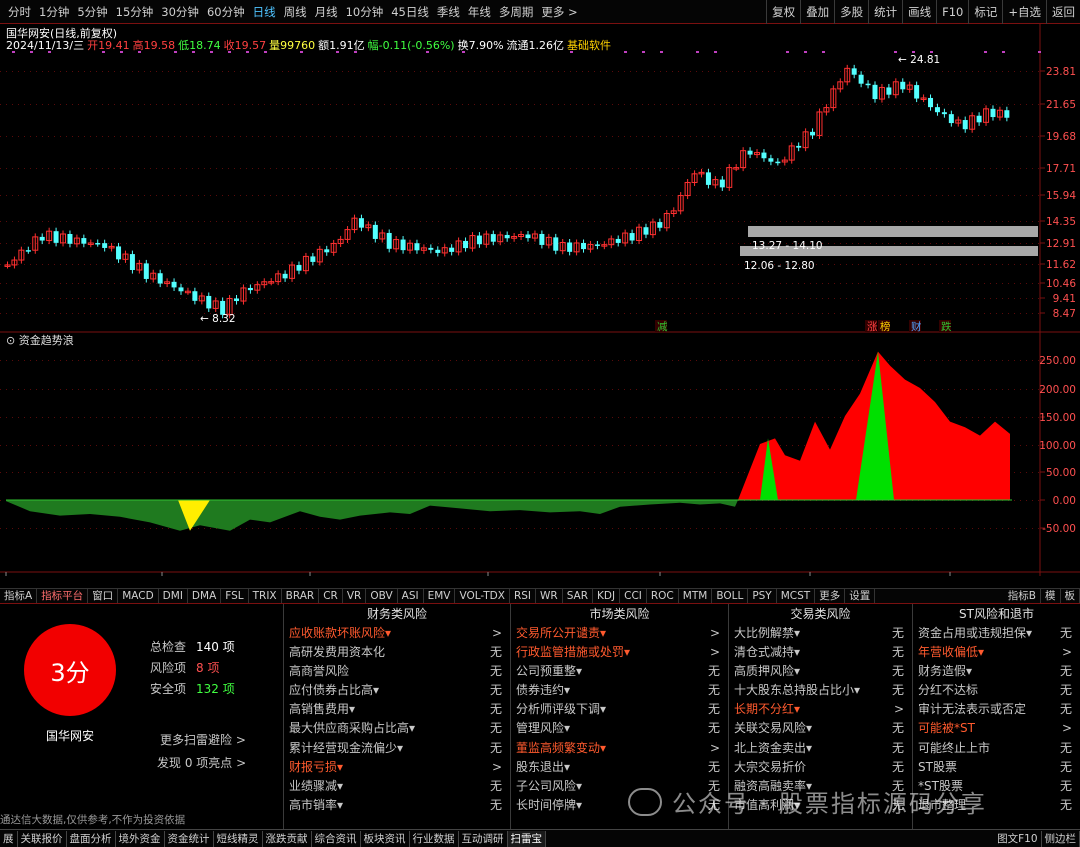 Image resolution: width=1080 pixels, height=847 pixels. Describe the element at coordinates (397, 786) in the screenshot. I see `risk-row: 业绩骤减▾ 无` at that location.